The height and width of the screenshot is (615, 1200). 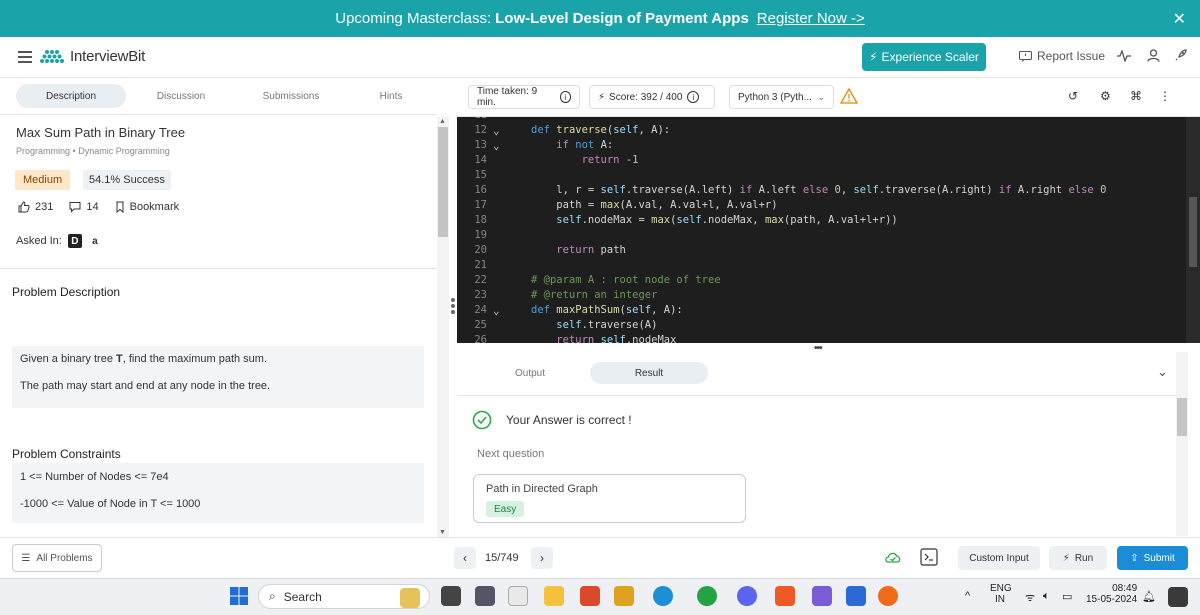 I want to click on bolt-icon: ⚡, so click(x=873, y=57).